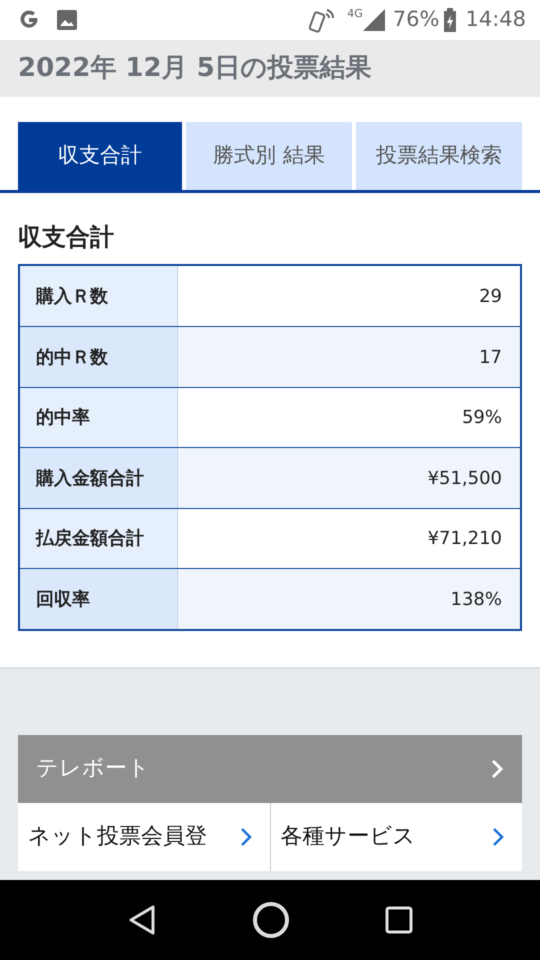  I want to click on row-label: 的中Ｒ数, so click(99, 357).